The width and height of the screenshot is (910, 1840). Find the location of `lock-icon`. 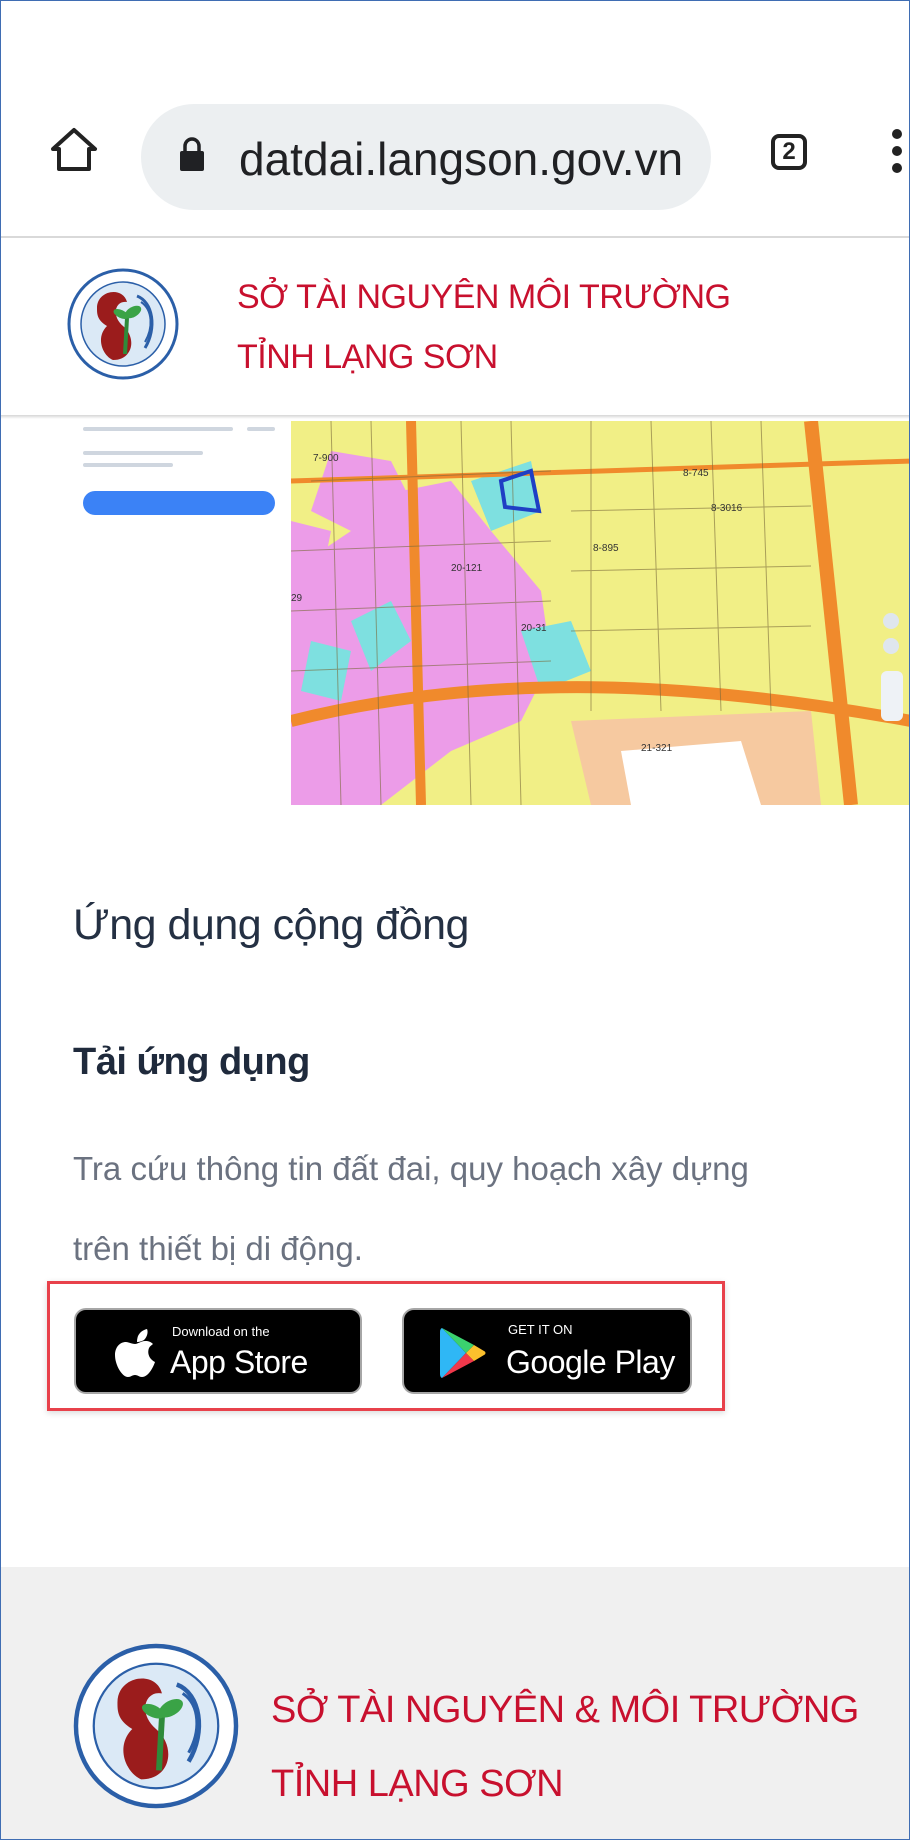

lock-icon is located at coordinates (192, 154).